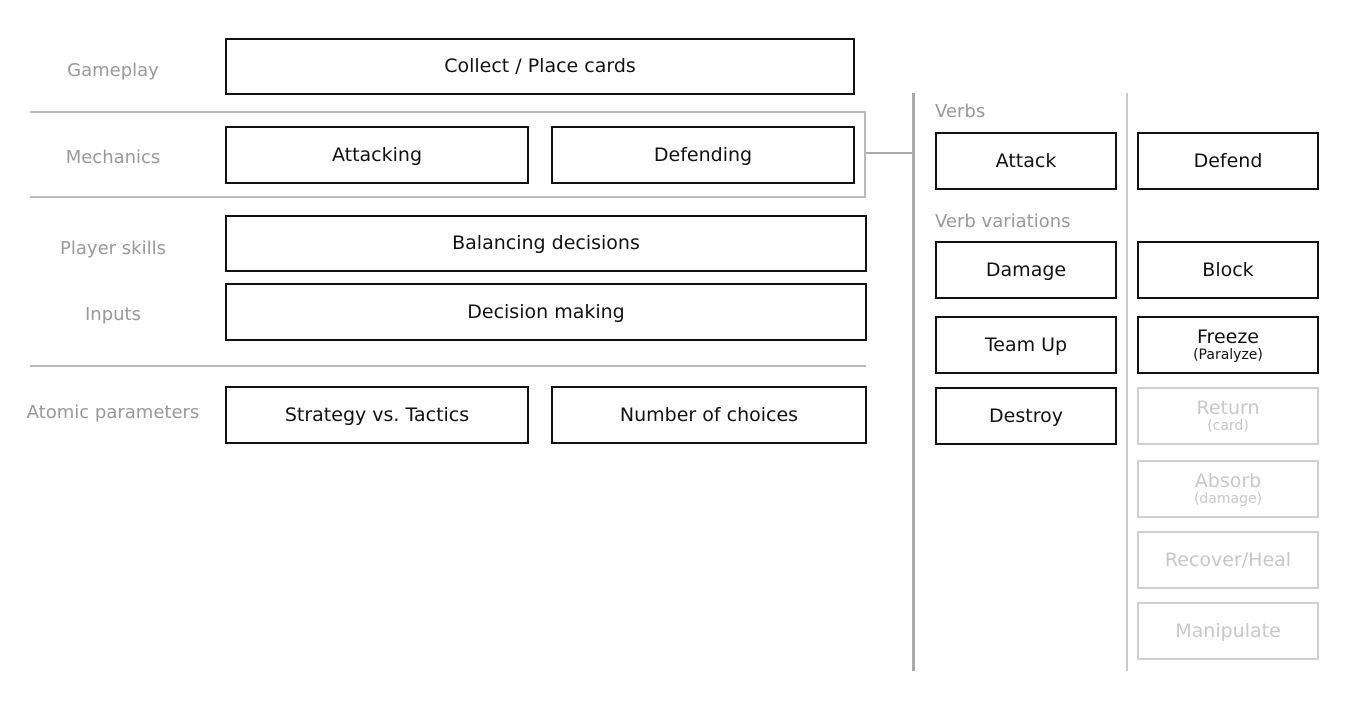 The width and height of the screenshot is (1362, 724). What do you see at coordinates (1003, 221) in the screenshot?
I see `label-verb-variations: Verb variations` at bounding box center [1003, 221].